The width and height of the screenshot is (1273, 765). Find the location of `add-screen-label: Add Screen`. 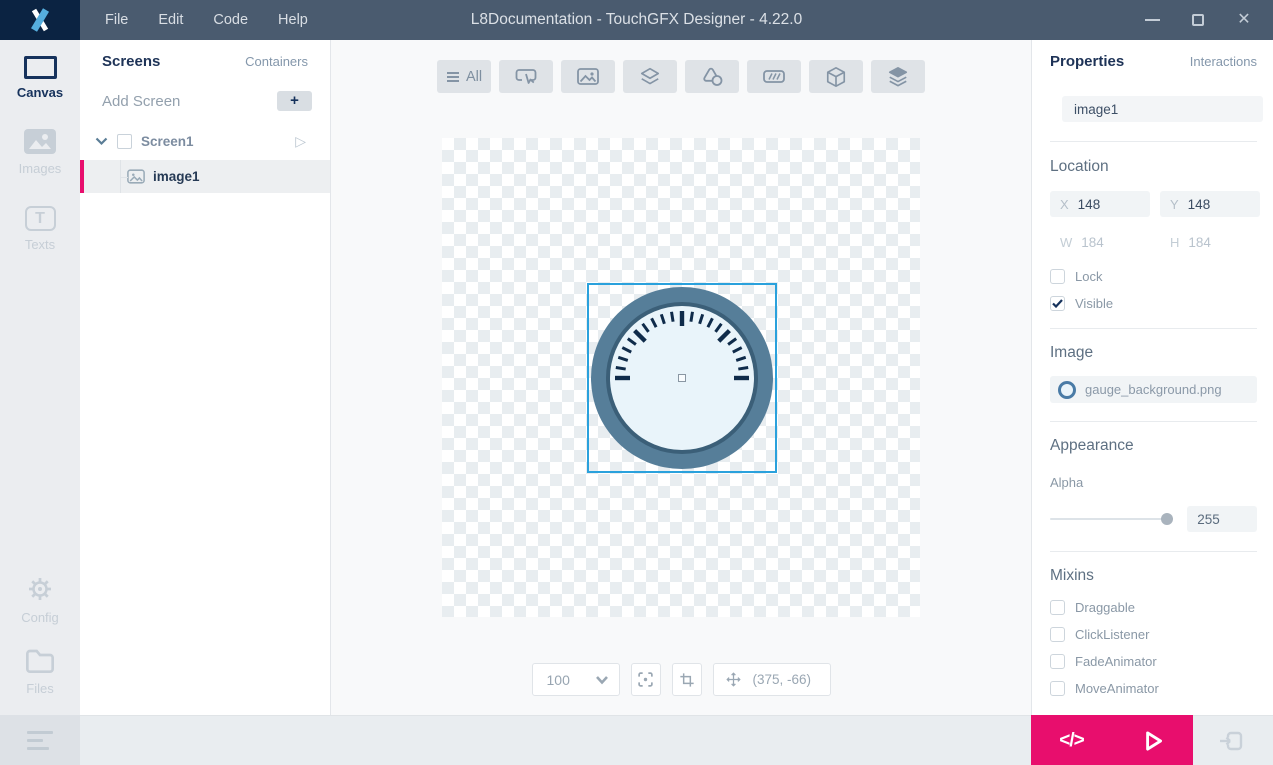

add-screen-label: Add Screen is located at coordinates (141, 101).